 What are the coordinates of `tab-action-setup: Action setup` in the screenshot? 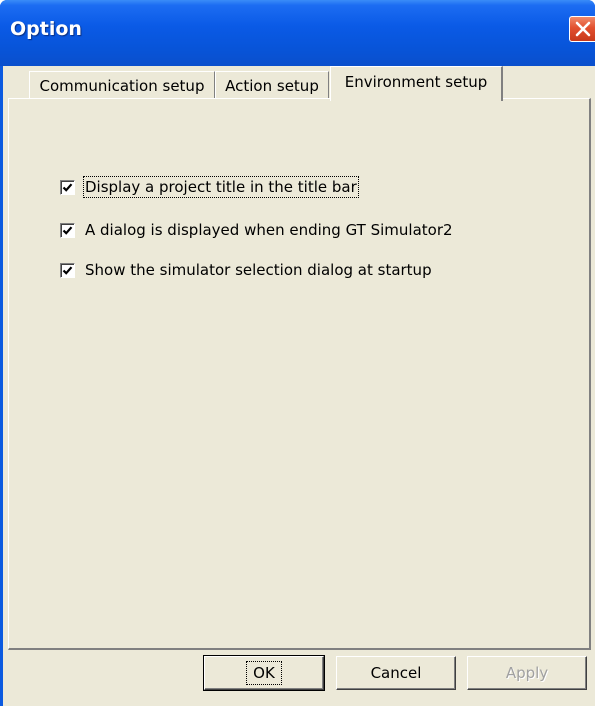 It's located at (272, 85).